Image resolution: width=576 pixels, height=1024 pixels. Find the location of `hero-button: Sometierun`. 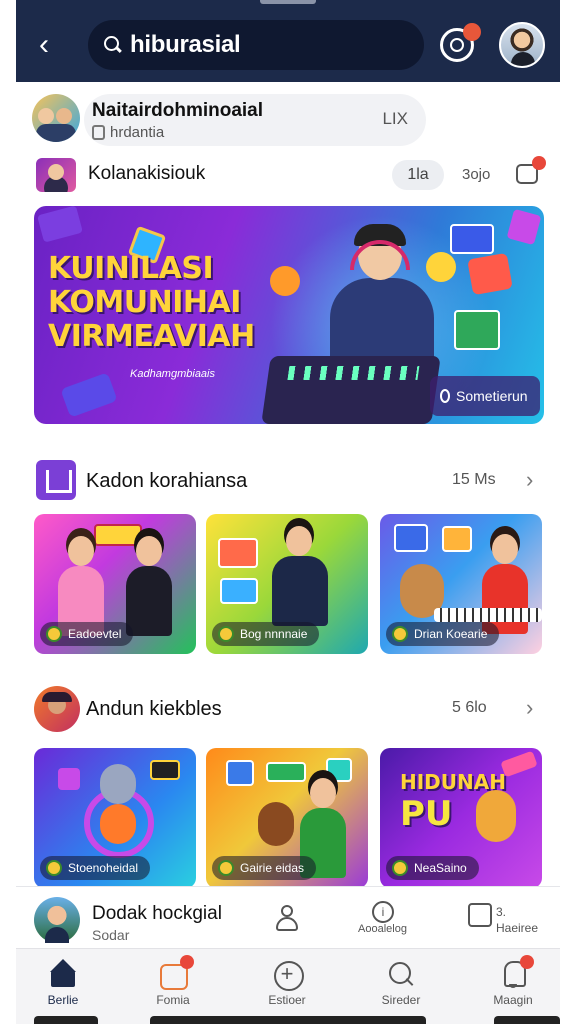

hero-button: Sometierun is located at coordinates (485, 396).